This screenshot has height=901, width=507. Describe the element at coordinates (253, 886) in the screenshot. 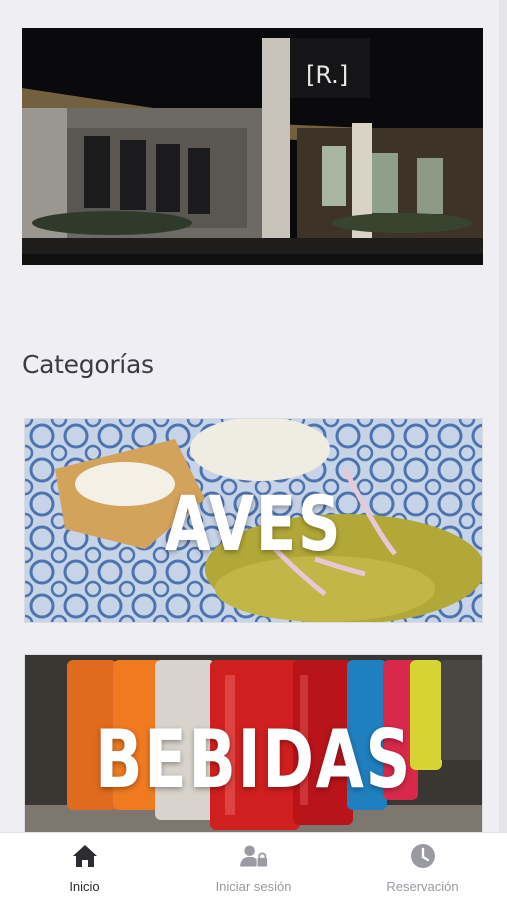

I see `nav-label-iniciar-sesion: Iniciar sesión` at that location.